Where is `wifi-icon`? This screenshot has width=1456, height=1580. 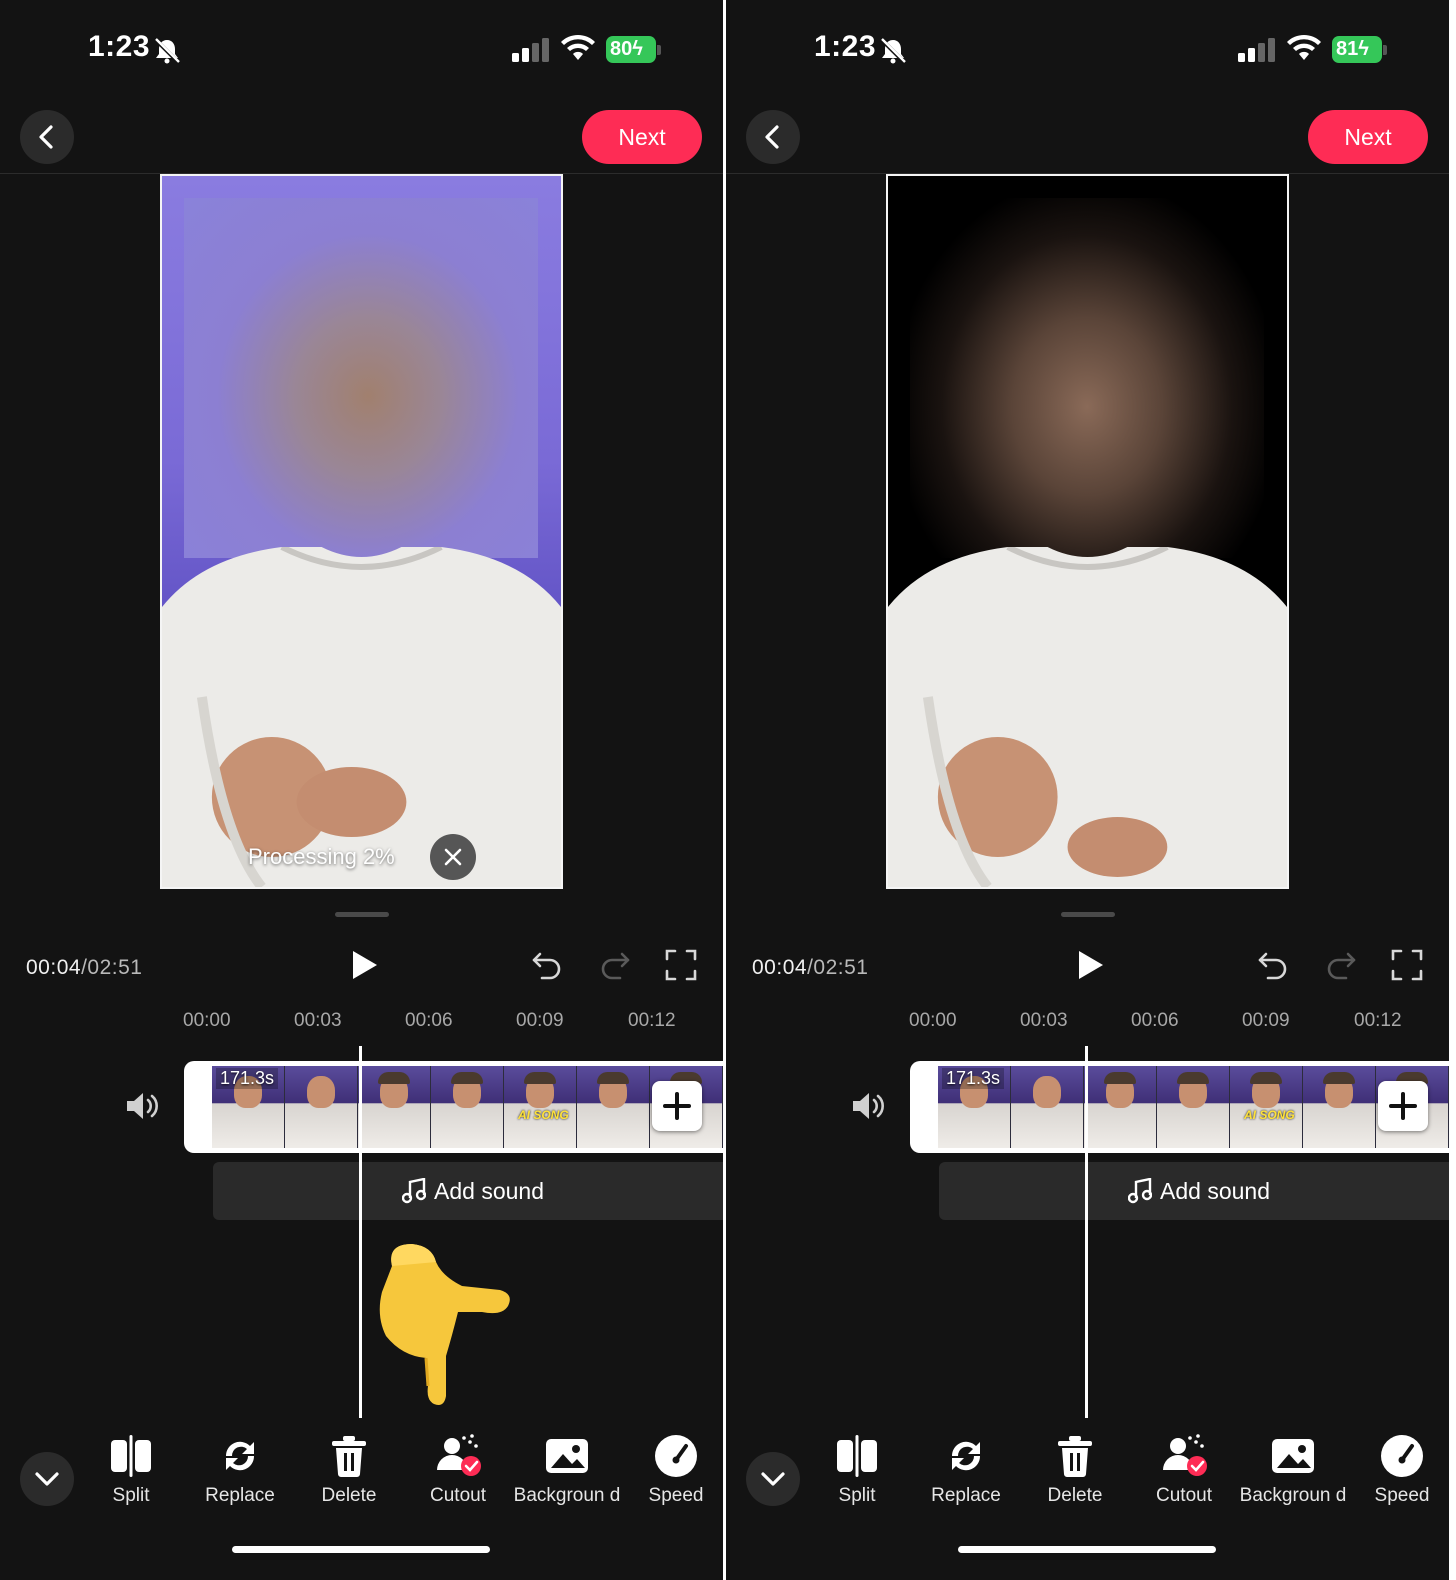
wifi-icon is located at coordinates (578, 47).